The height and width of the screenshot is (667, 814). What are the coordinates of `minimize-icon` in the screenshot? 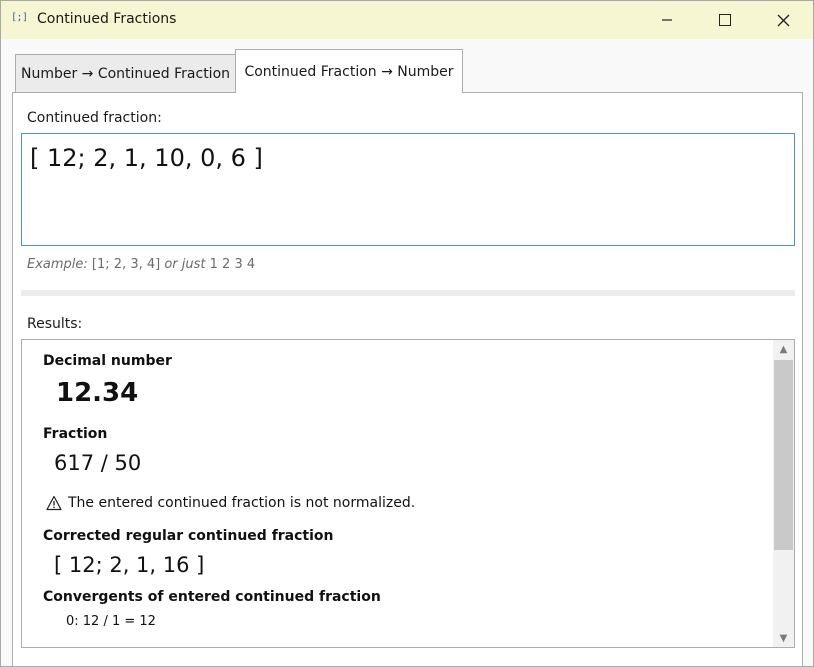 It's located at (667, 20).